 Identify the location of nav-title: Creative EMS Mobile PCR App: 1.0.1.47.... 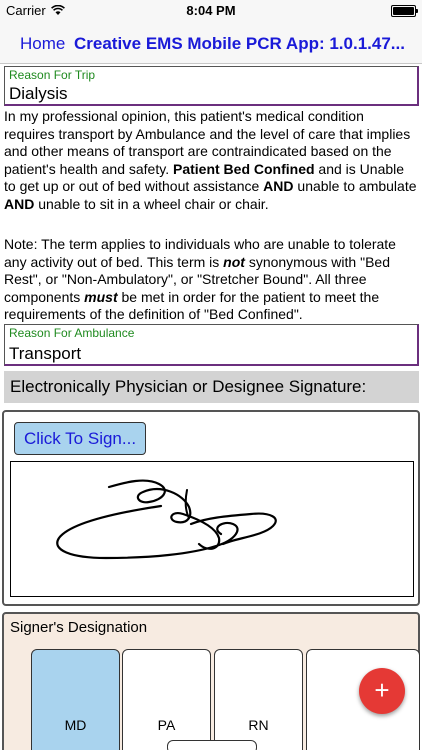
(239, 43).